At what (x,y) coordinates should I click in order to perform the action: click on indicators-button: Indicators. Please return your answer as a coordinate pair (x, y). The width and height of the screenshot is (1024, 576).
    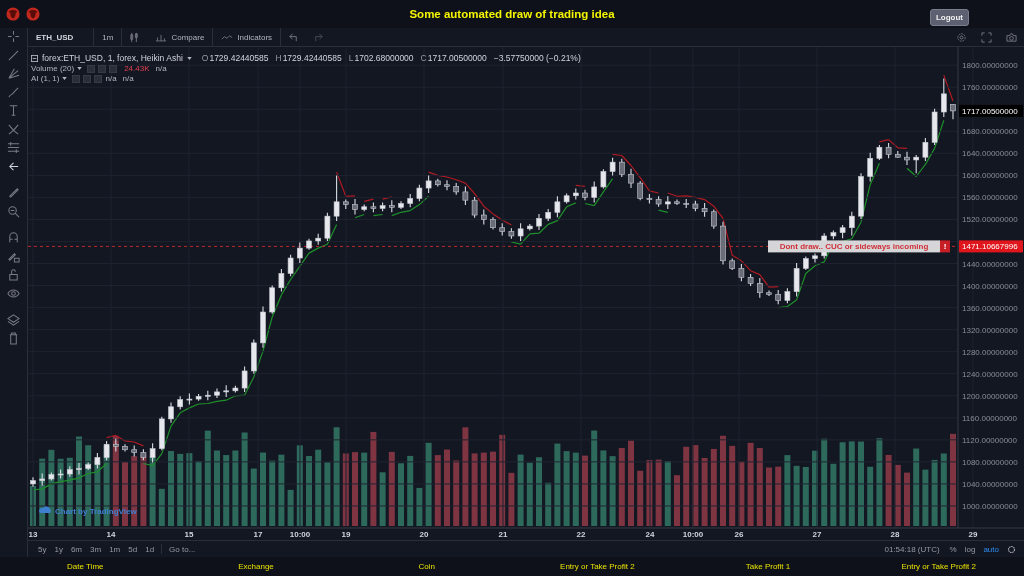
    Looking at the image, I should click on (247, 37).